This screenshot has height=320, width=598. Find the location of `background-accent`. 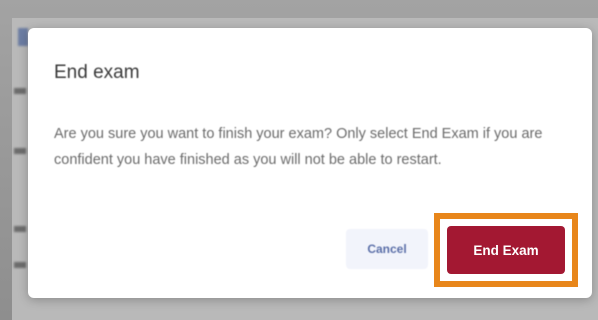

background-accent is located at coordinates (23, 37).